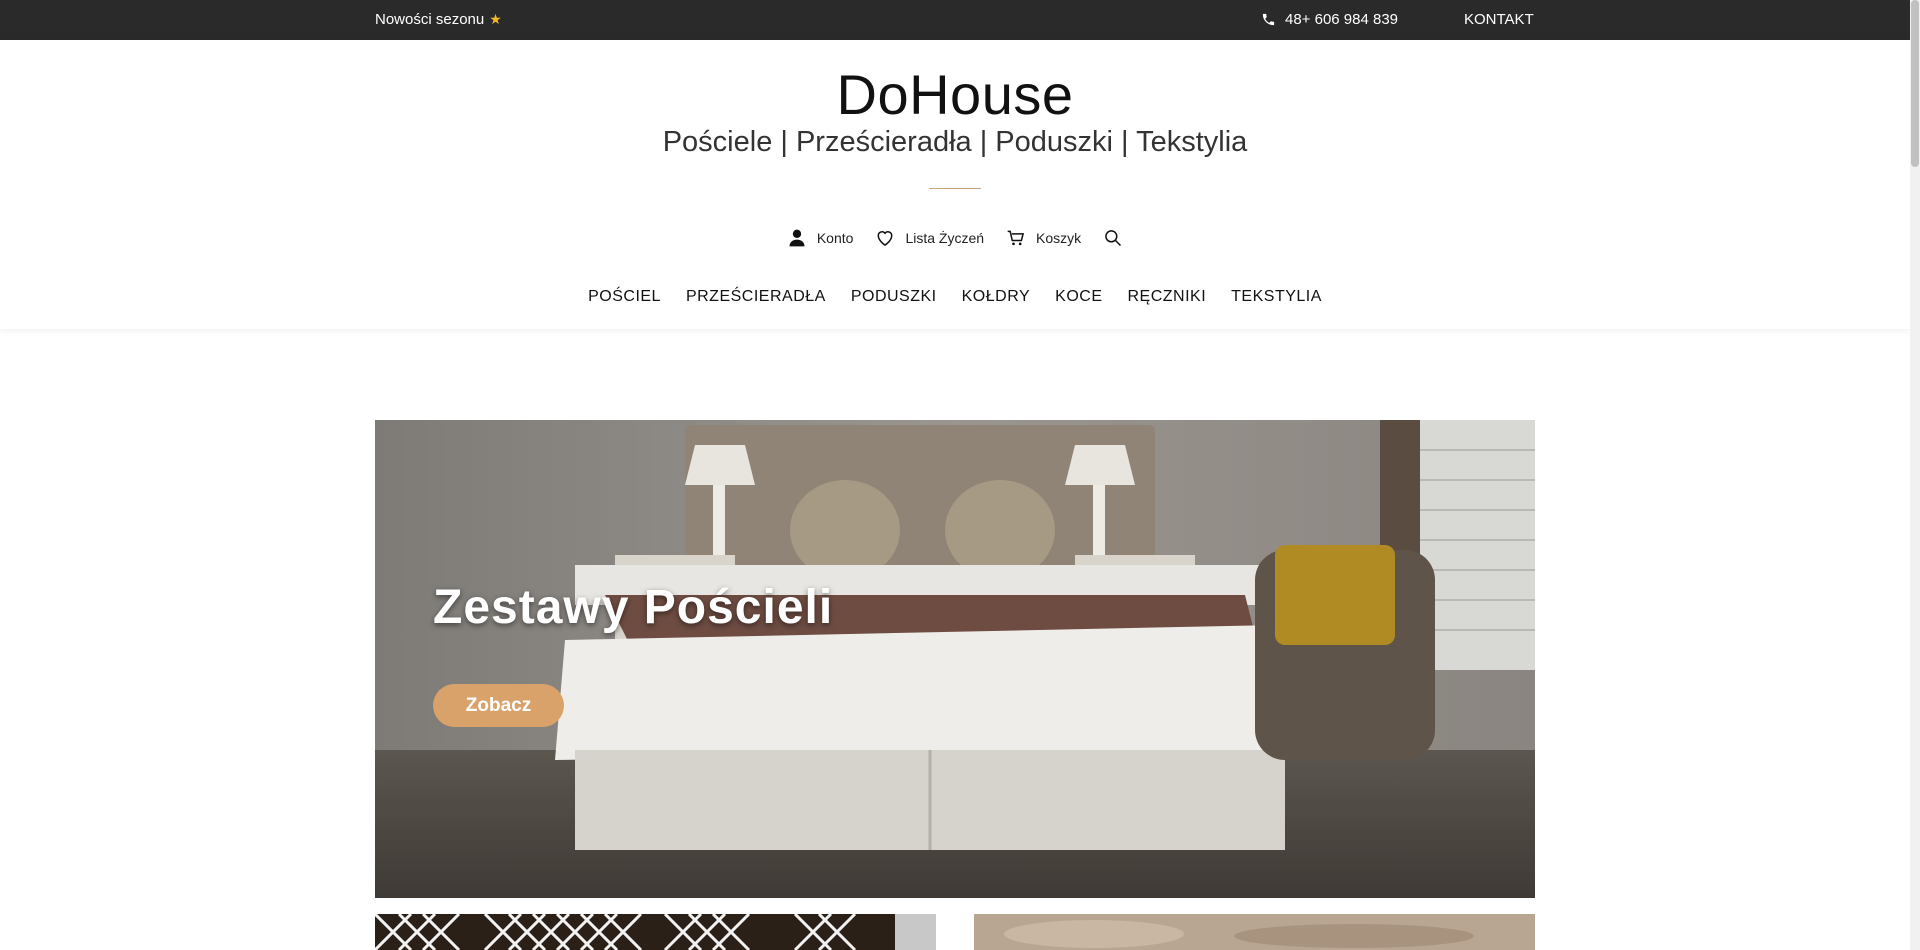 Image resolution: width=1920 pixels, height=950 pixels. What do you see at coordinates (885, 238) in the screenshot?
I see `heart-icon` at bounding box center [885, 238].